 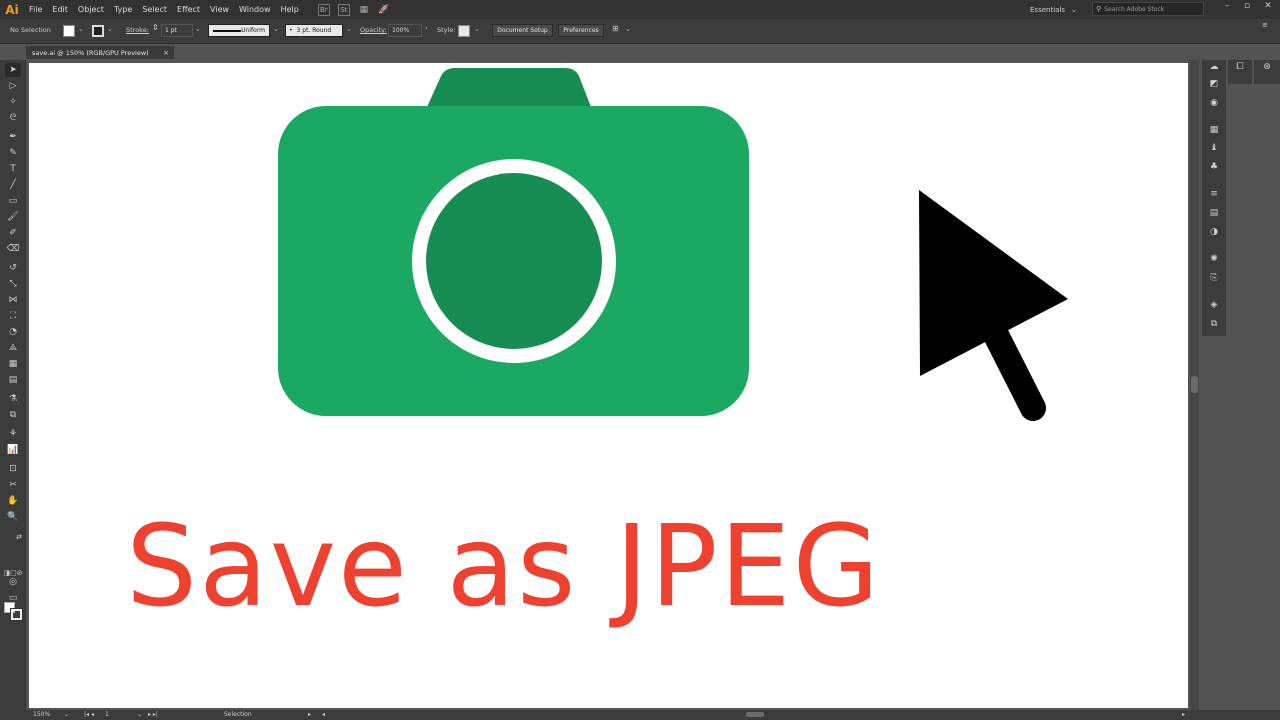 I want to click on rotate-tool-icon: ↺, so click(x=13, y=268).